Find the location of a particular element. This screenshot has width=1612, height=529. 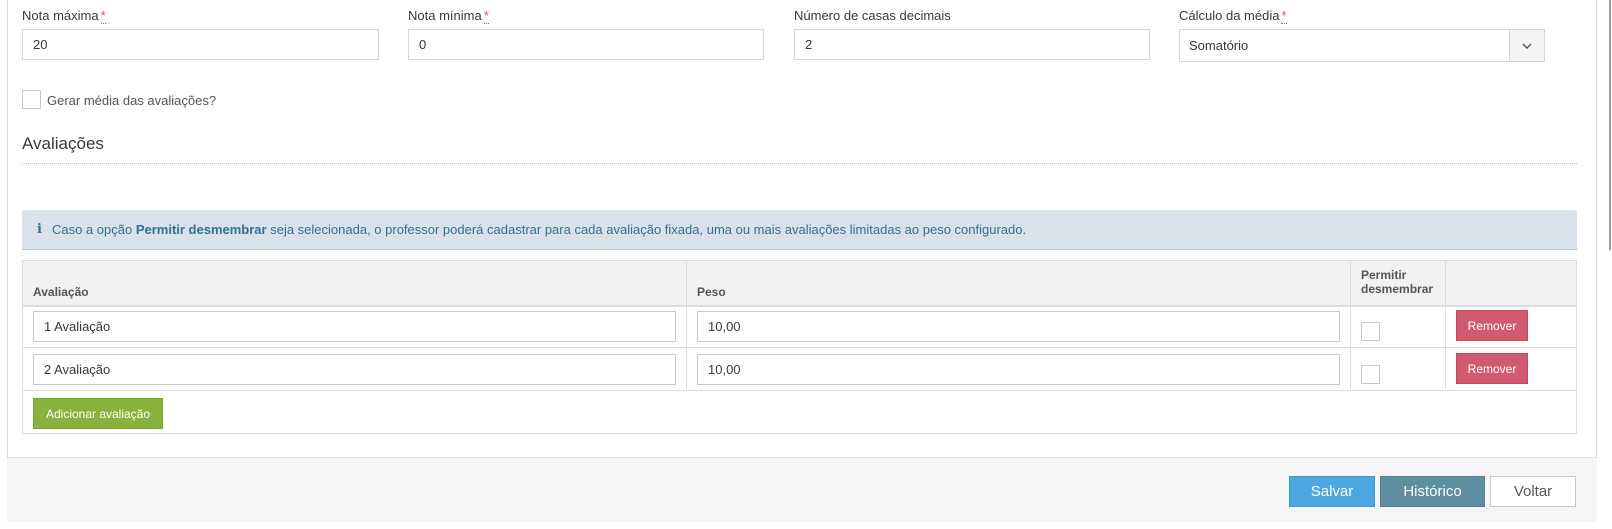

info-text-bold: Permitir desmembrar is located at coordinates (201, 229).